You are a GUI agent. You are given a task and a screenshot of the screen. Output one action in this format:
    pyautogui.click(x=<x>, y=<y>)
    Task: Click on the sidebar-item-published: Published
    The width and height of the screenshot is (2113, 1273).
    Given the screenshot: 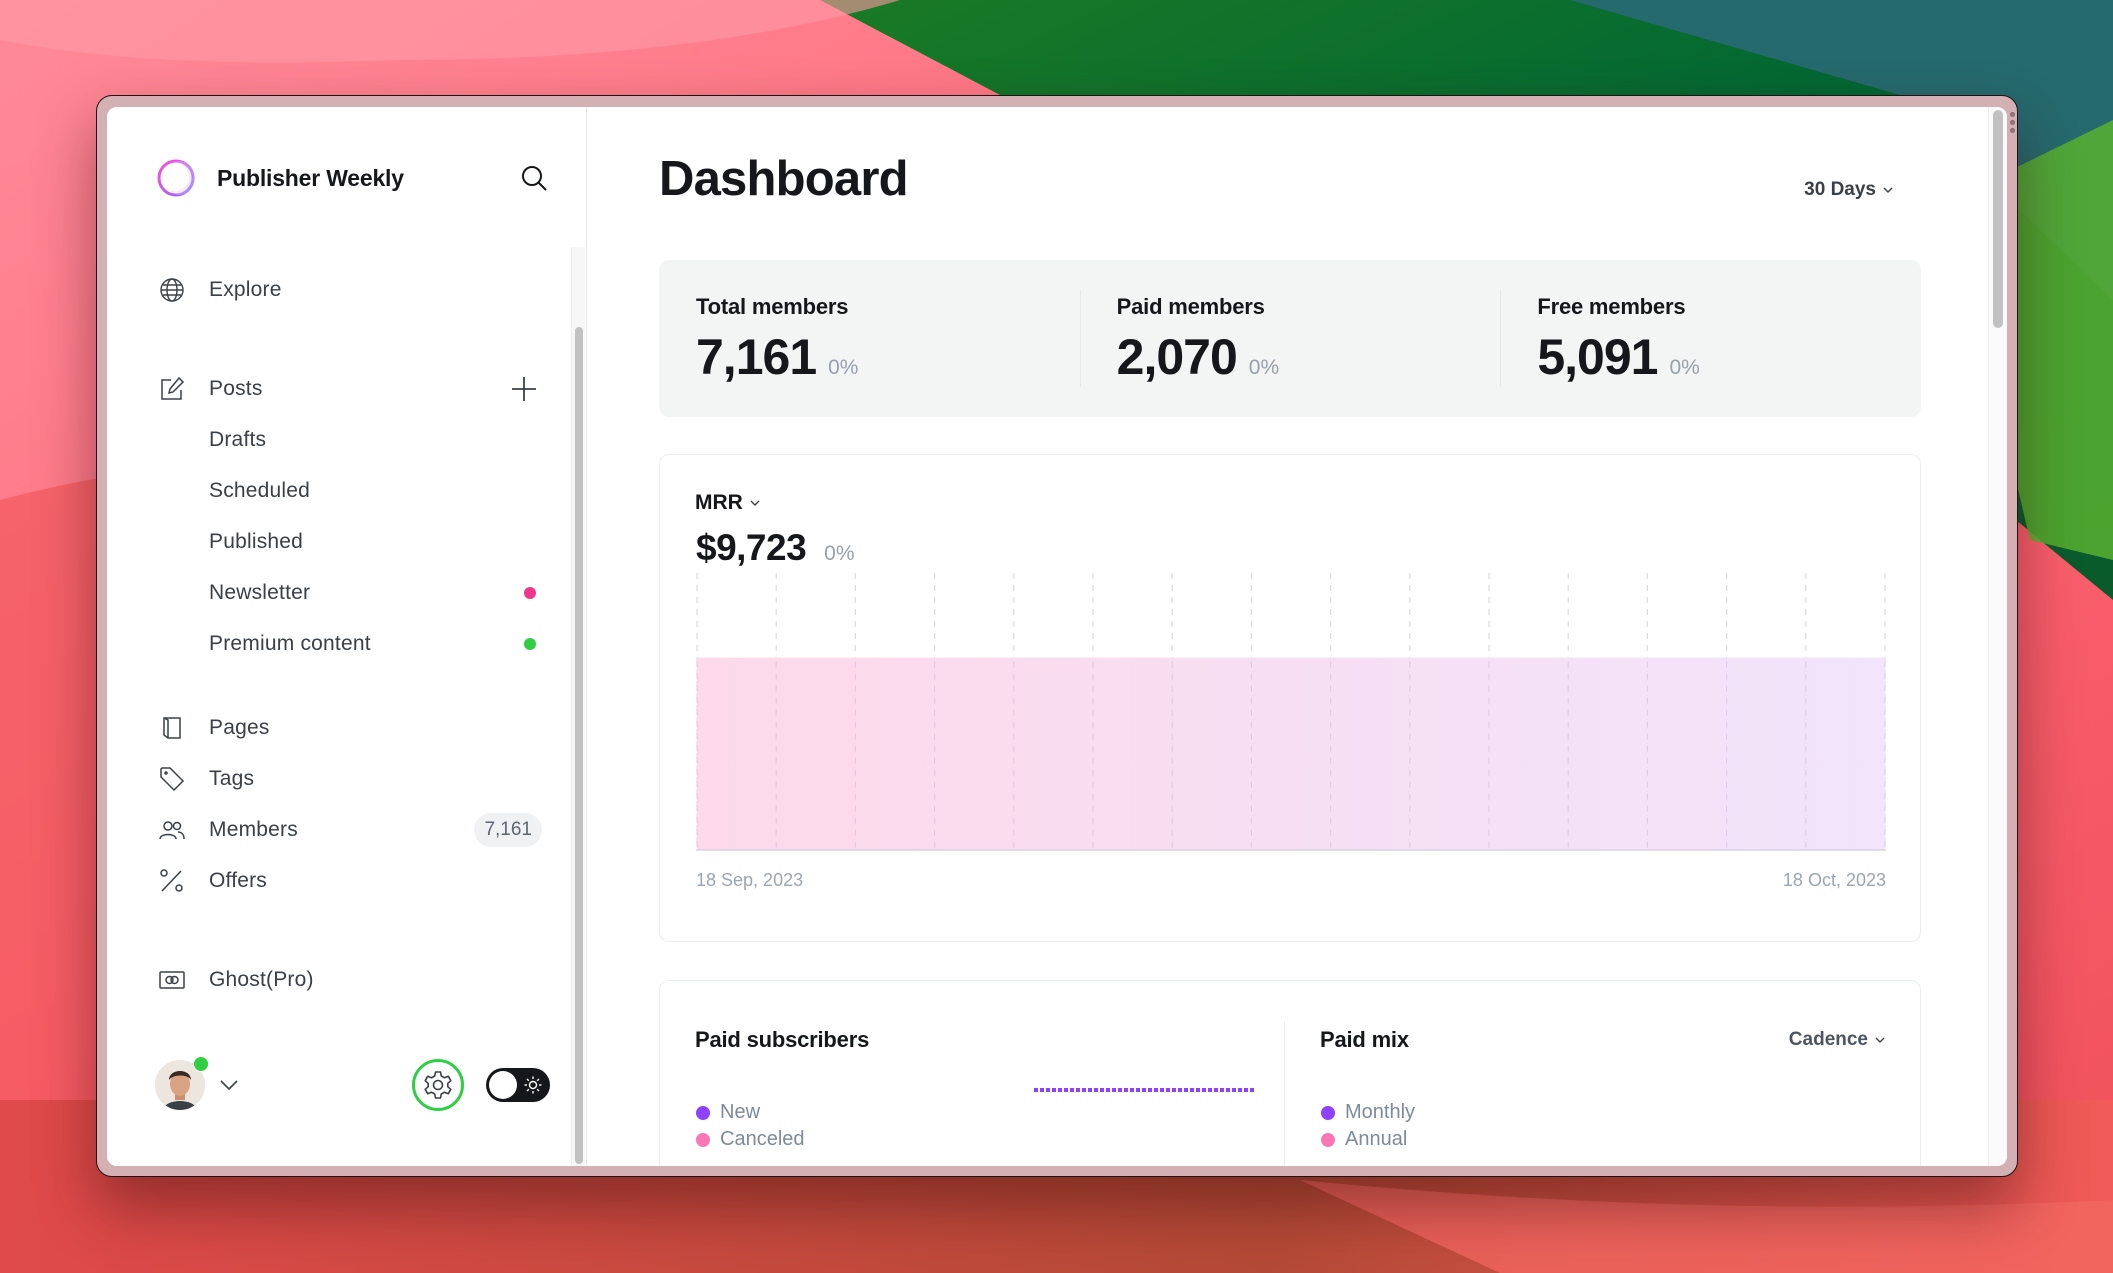 What is the action you would take?
    pyautogui.click(x=348, y=542)
    